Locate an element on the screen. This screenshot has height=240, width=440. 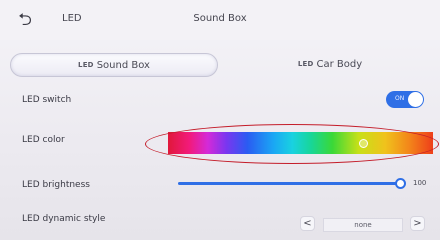
color-spectrum-picker is located at coordinates (300, 143).